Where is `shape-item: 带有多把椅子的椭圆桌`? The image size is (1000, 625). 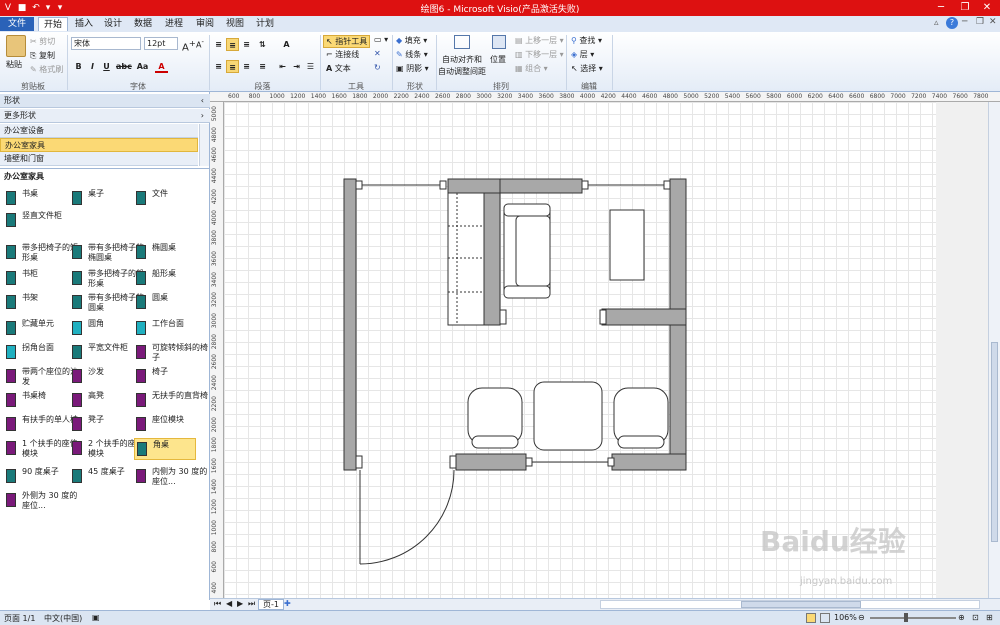 shape-item: 带有多把椅子的椭圆桌 is located at coordinates (107, 253).